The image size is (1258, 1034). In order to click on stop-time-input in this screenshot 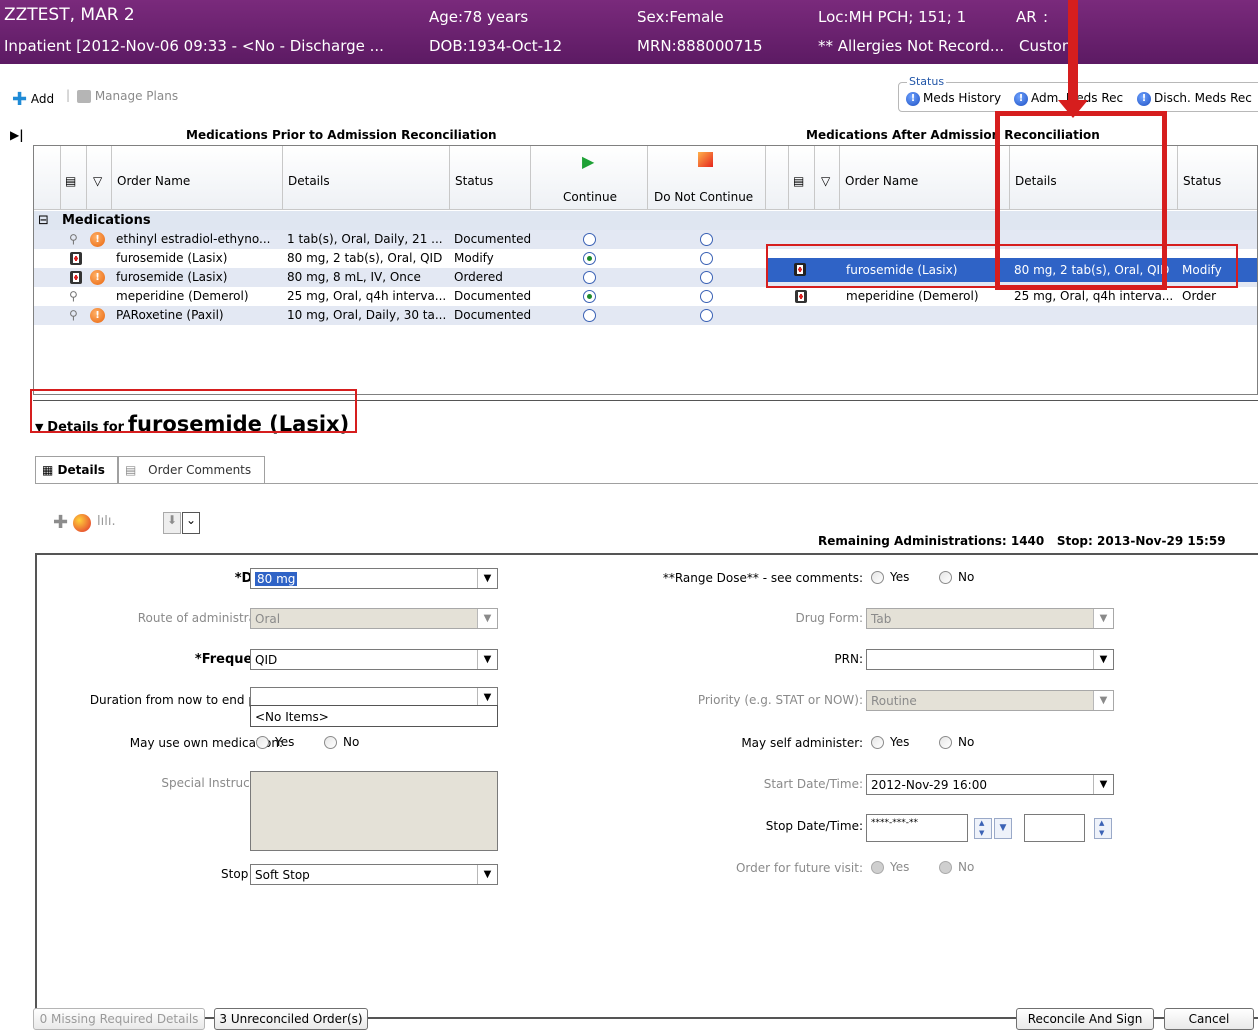, I will do `click(1054, 828)`.